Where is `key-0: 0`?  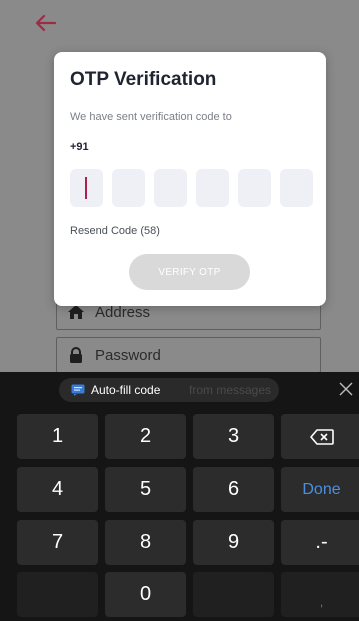
key-0: 0 is located at coordinates (145, 594).